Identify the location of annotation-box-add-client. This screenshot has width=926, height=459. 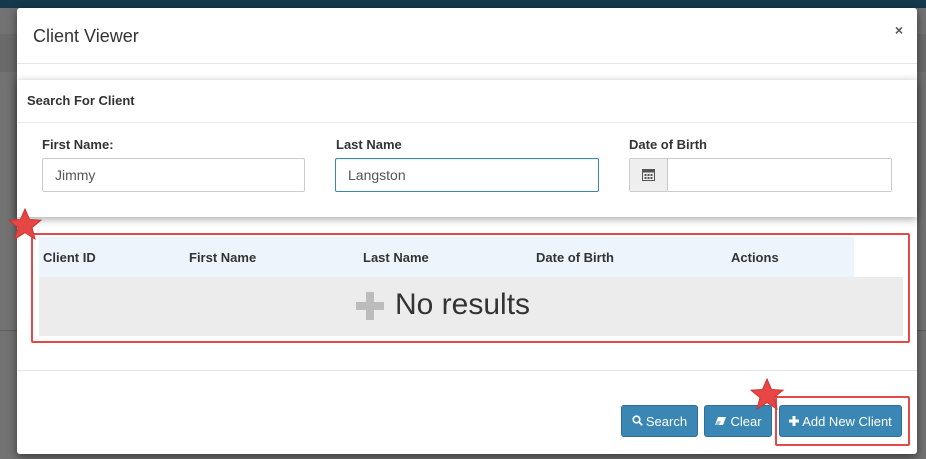
(842, 421).